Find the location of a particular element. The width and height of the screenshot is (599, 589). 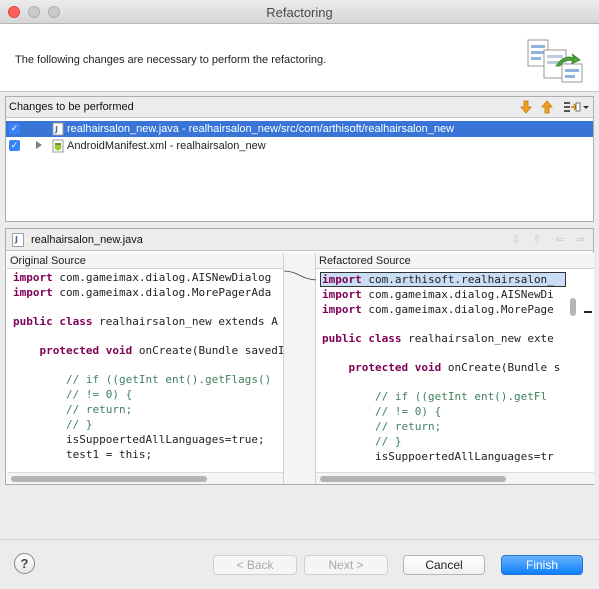

code-line: com.gameimax.dialog.AISNewDialog is located at coordinates (165, 277).